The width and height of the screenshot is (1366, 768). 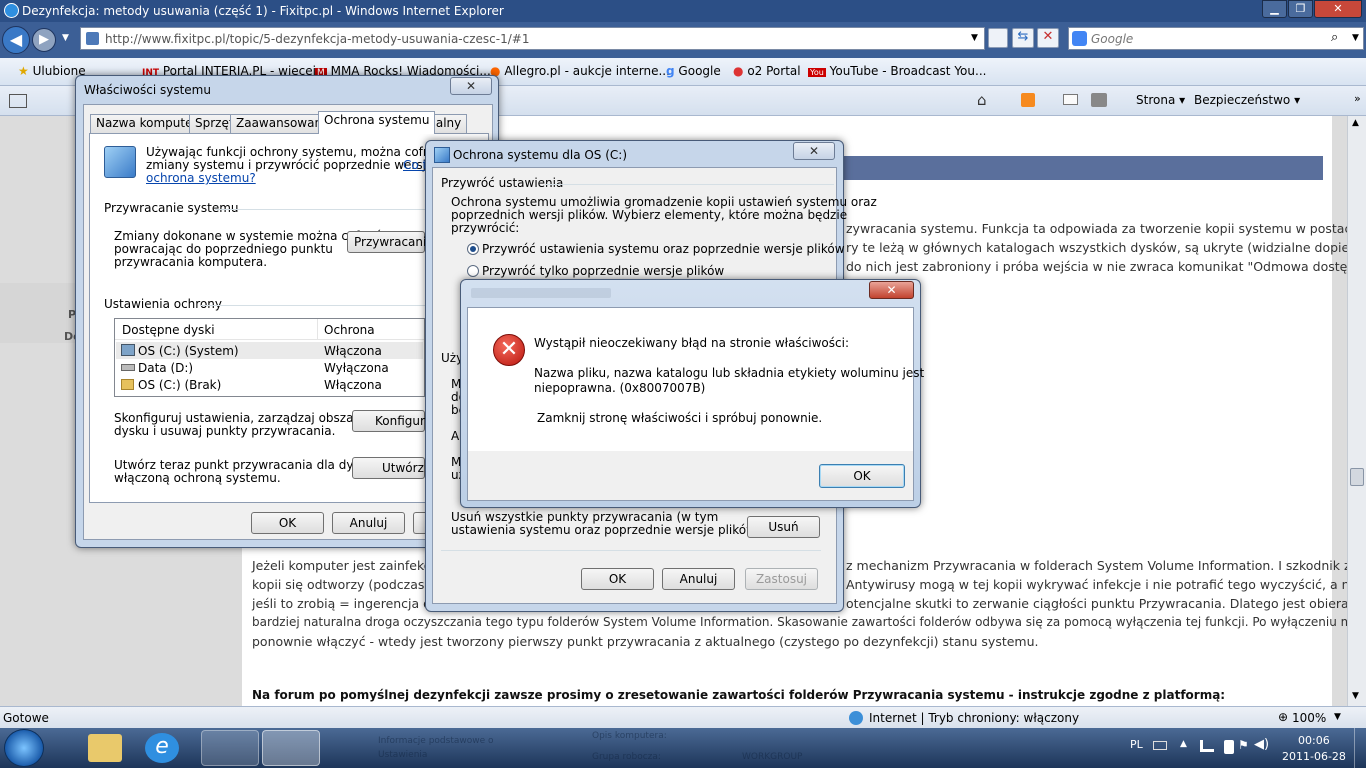 I want to click on page-menu: Strona ▾, so click(x=1160, y=100).